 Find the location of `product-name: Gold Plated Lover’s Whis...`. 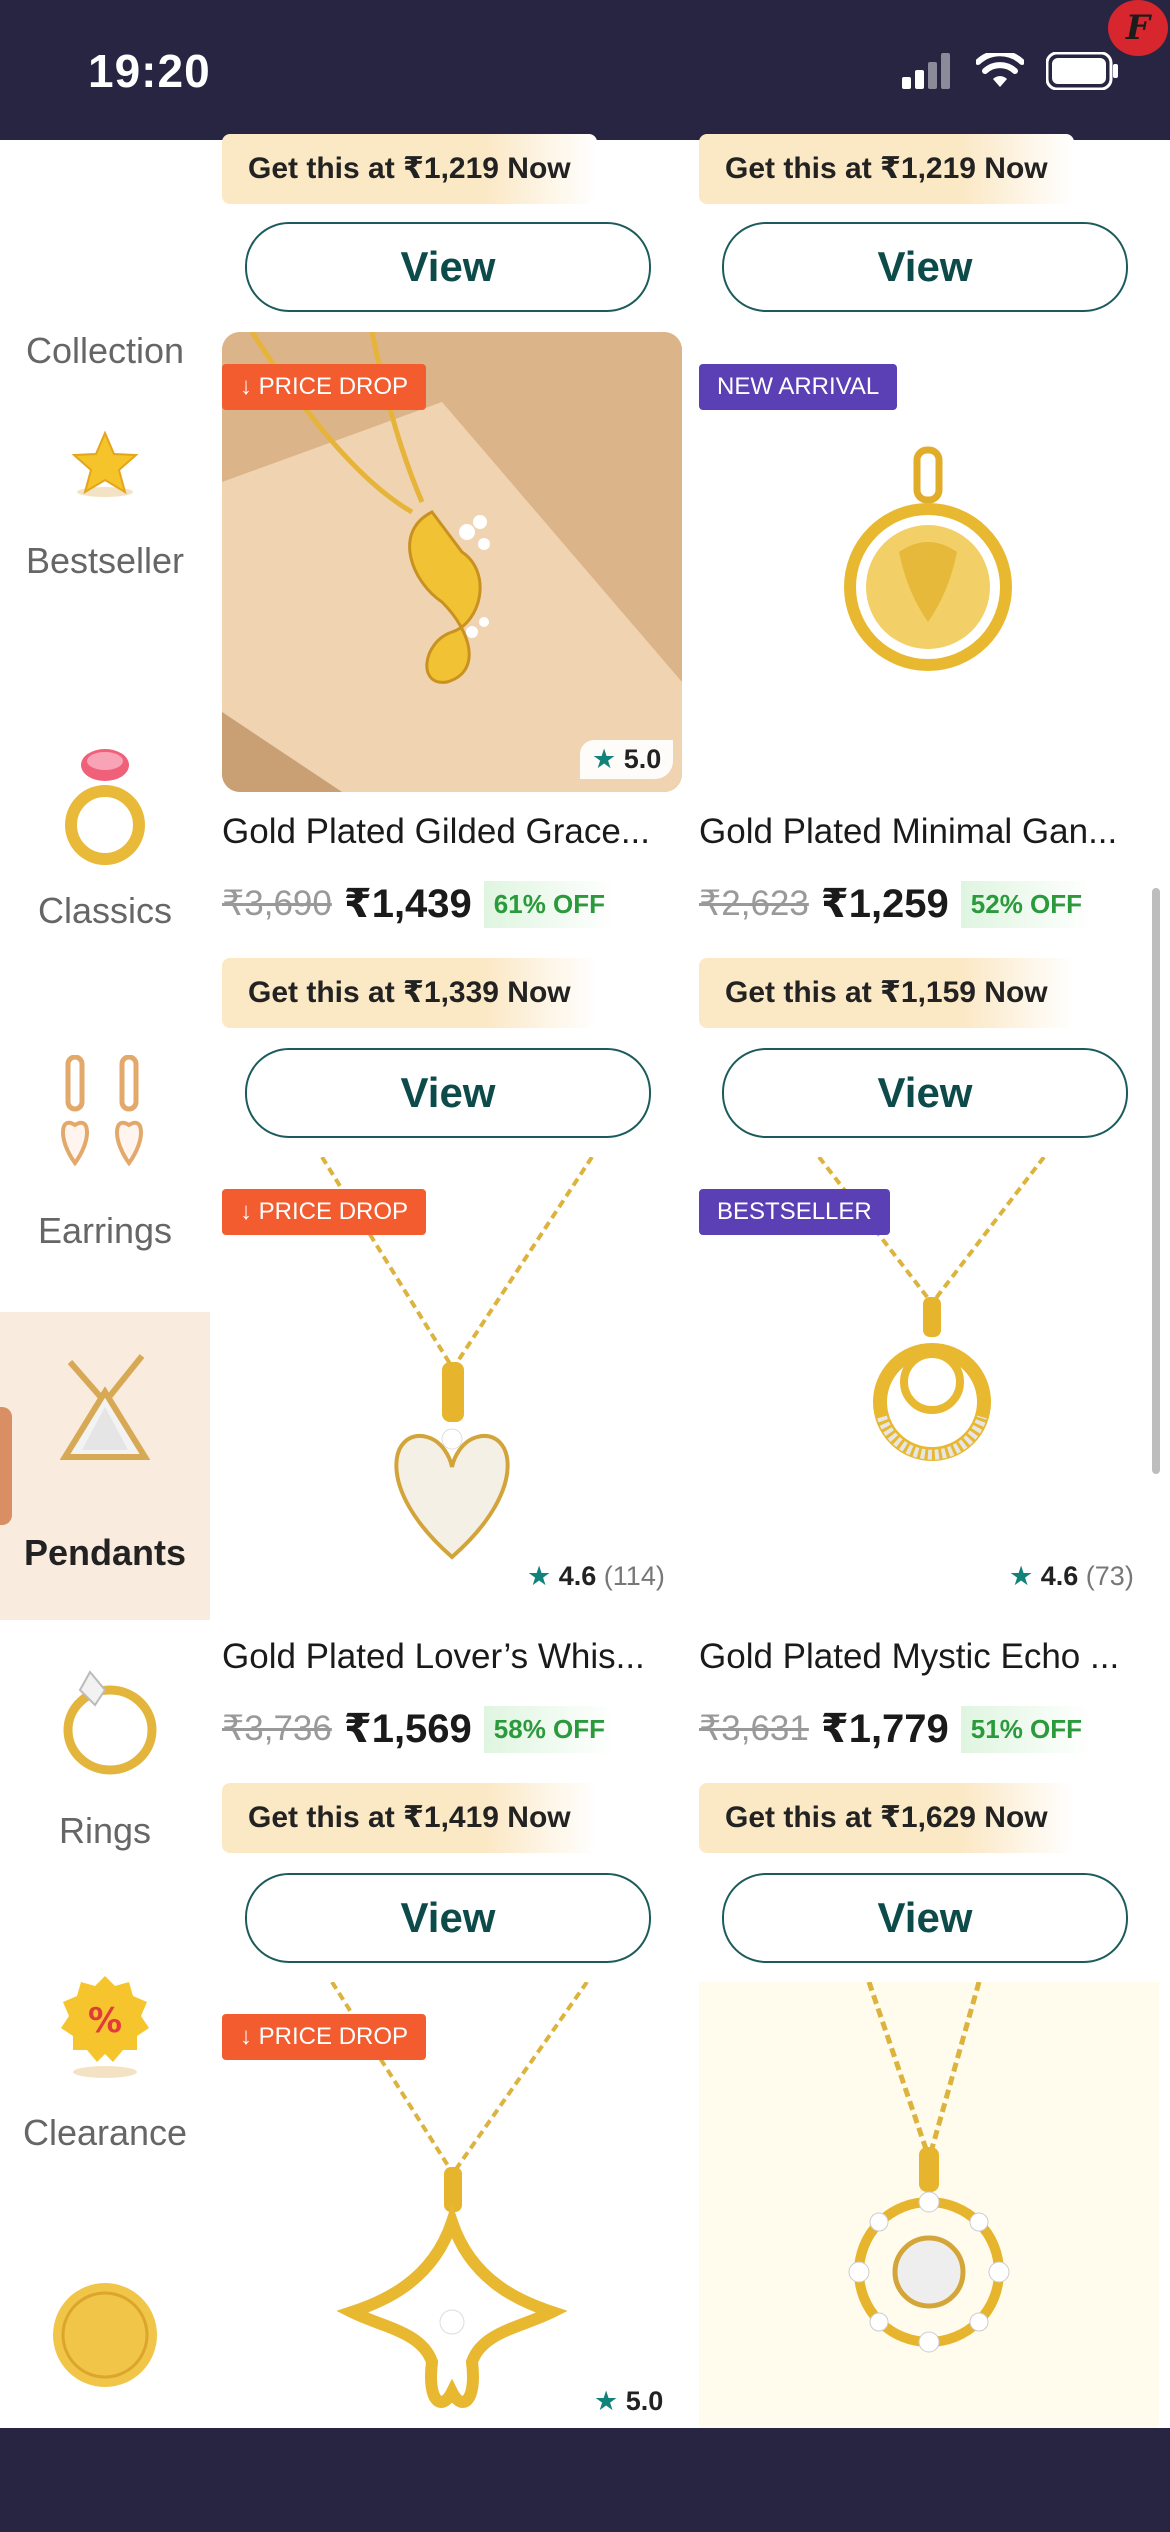

product-name: Gold Plated Lover’s Whis... is located at coordinates (457, 1657).